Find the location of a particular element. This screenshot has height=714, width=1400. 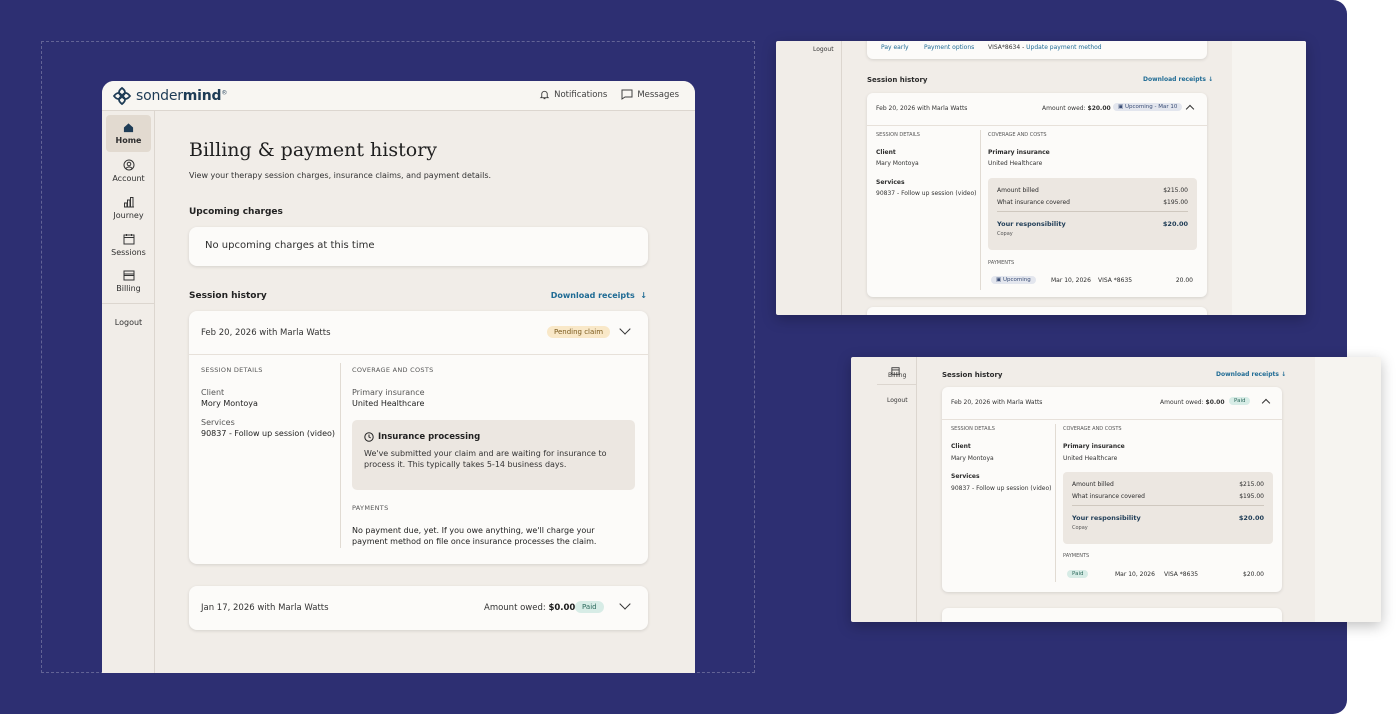

home-icon is located at coordinates (128, 128).